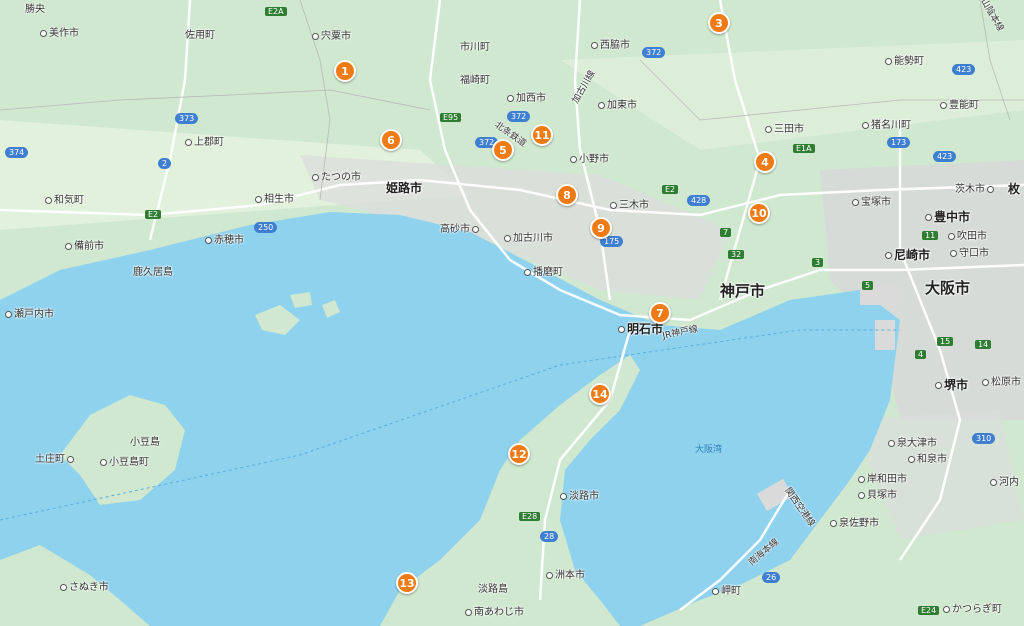 The image size is (1024, 626). What do you see at coordinates (967, 234) in the screenshot?
I see `label-suita: 吹田市` at bounding box center [967, 234].